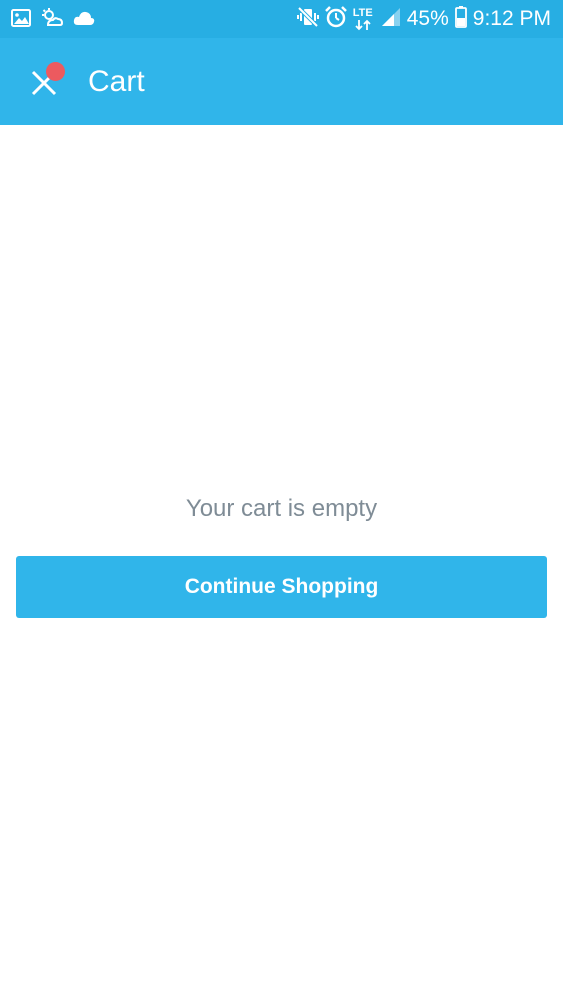 This screenshot has width=563, height=1000. What do you see at coordinates (281, 587) in the screenshot?
I see `continue-shopping-button: Continue Shopping` at bounding box center [281, 587].